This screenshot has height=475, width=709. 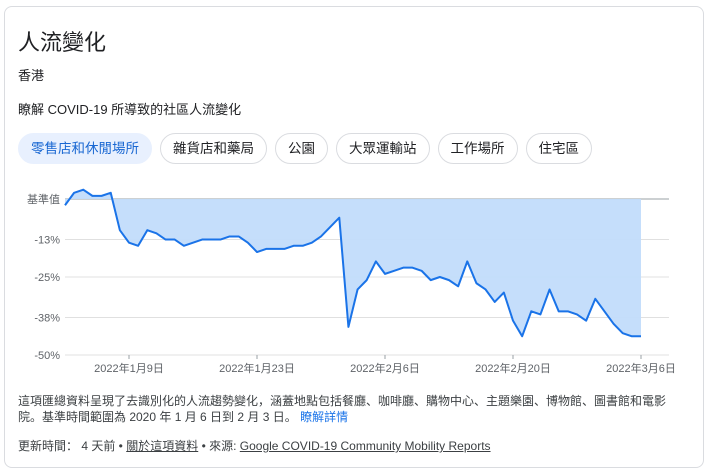 I want to click on card-subtitle: 瞭解 COVID-19 所導致的社區人流變化, so click(x=130, y=109).